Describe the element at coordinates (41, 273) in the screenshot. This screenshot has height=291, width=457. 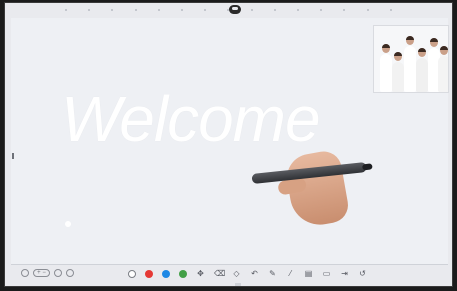
I see `zoom-pill: + −` at that location.